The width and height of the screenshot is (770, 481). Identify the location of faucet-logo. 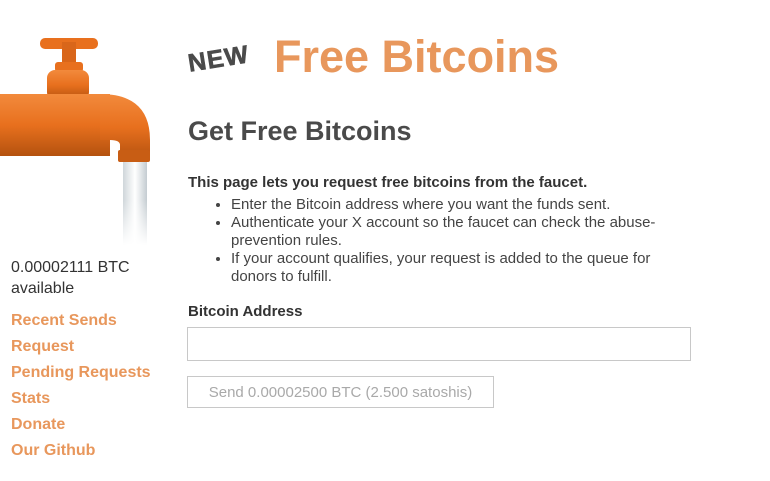
(75, 122).